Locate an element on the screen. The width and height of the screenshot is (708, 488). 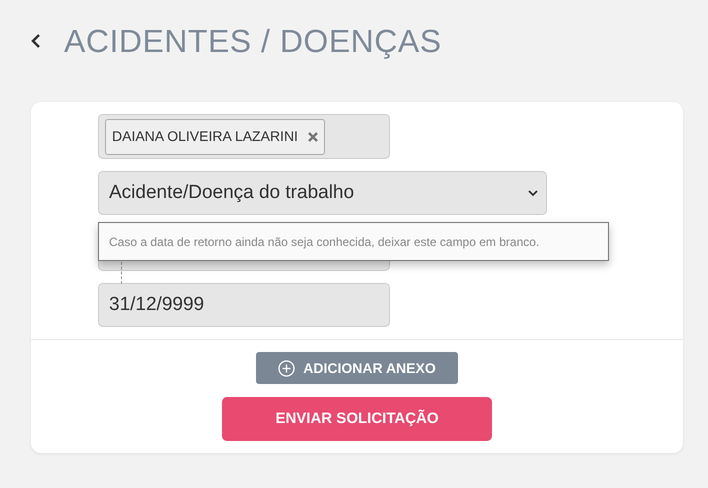
submit-button: ENVIAR SOLICITAÇÃO is located at coordinates (357, 419).